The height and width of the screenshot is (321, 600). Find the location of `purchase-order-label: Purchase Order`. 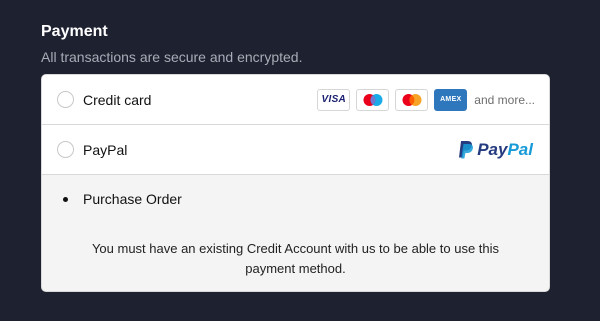

purchase-order-label: Purchase Order is located at coordinates (132, 199).